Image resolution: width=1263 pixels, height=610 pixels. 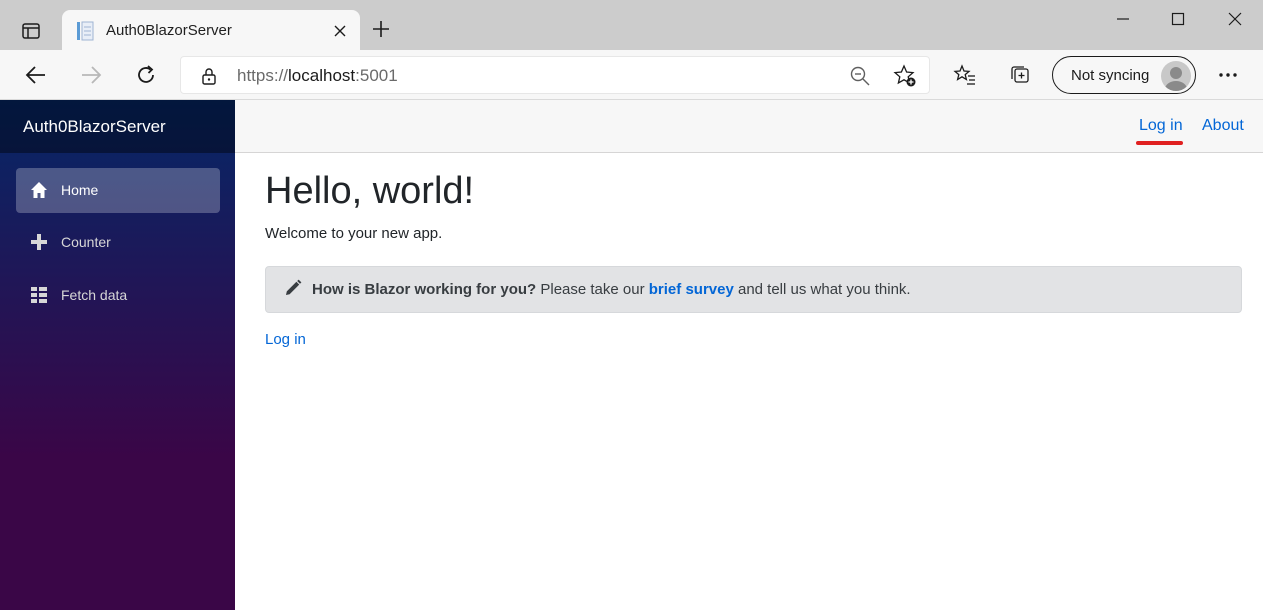 I want to click on url-port: :5001, so click(x=376, y=75).